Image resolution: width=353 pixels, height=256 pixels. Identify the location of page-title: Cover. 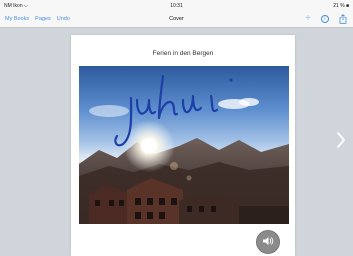
(176, 19).